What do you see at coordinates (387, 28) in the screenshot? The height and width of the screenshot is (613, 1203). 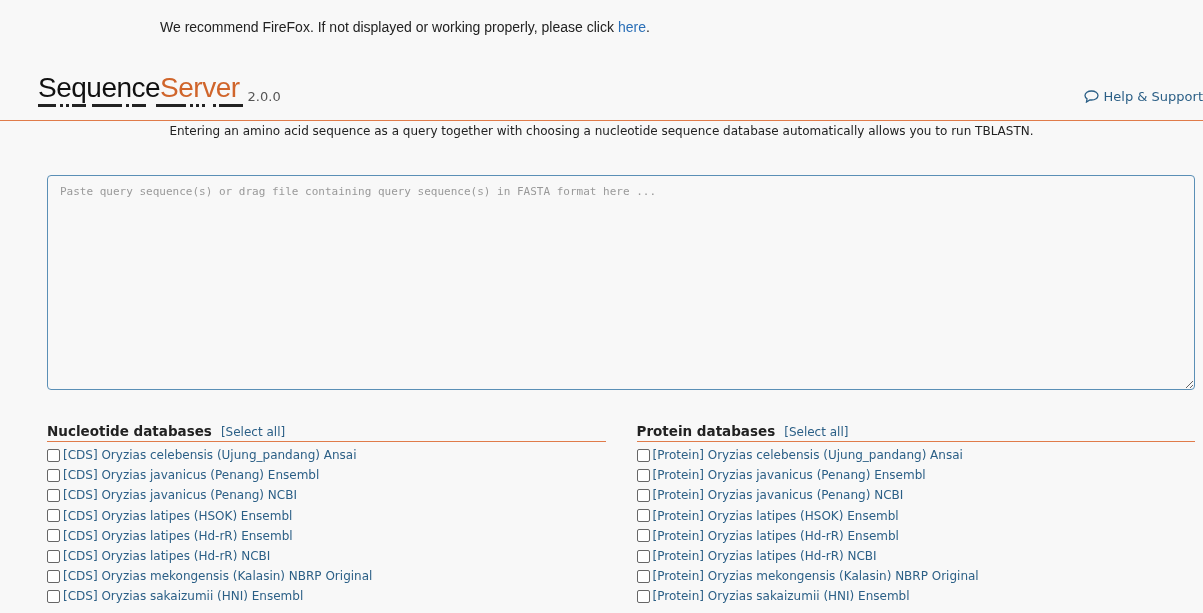 I see `notice-text: We recommend FireFox. If not displayed or working properly, please click` at bounding box center [387, 28].